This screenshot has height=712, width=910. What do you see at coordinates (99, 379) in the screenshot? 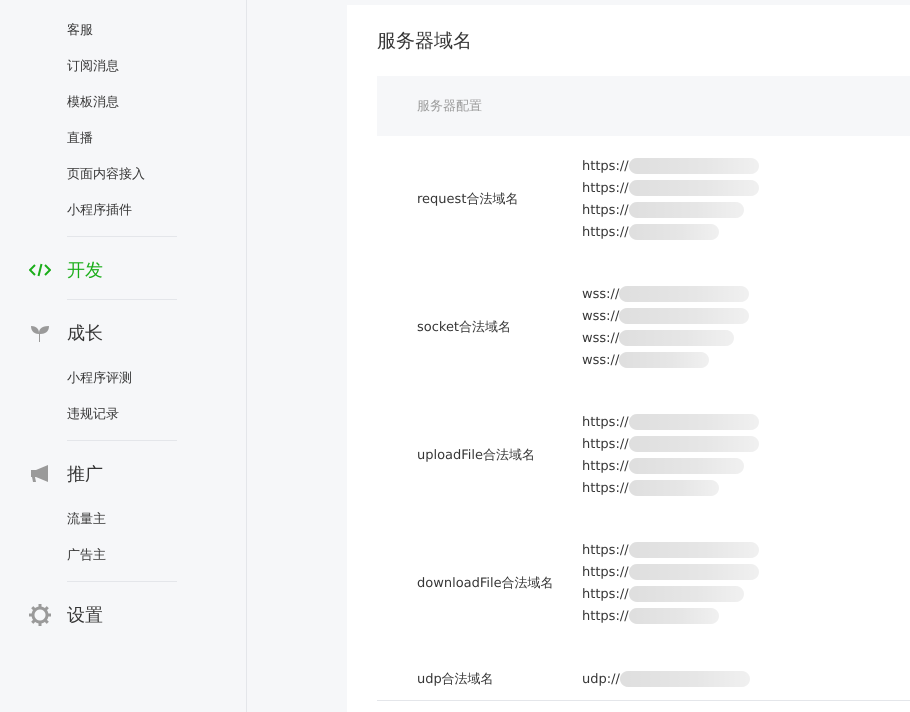
I see `sidebar-item: 小程序评测` at bounding box center [99, 379].